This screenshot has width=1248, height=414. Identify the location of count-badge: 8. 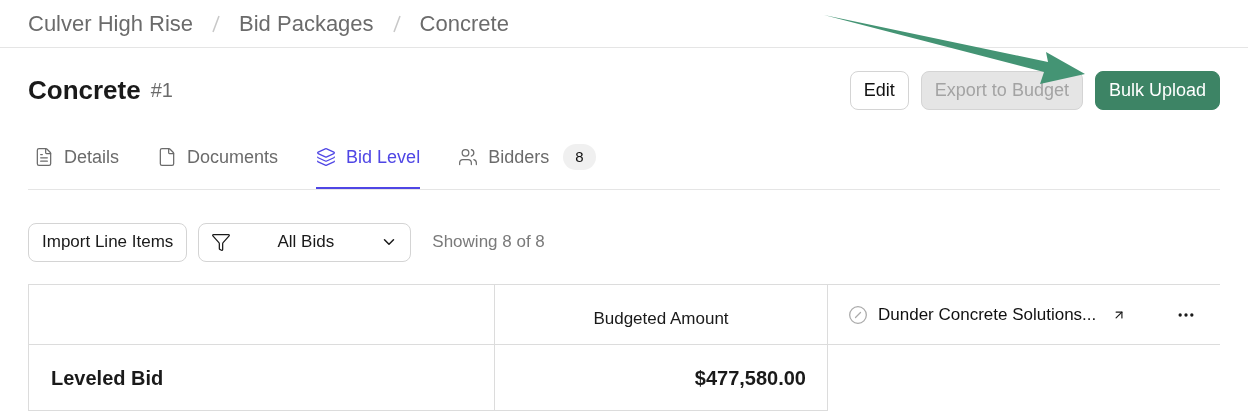
(579, 157).